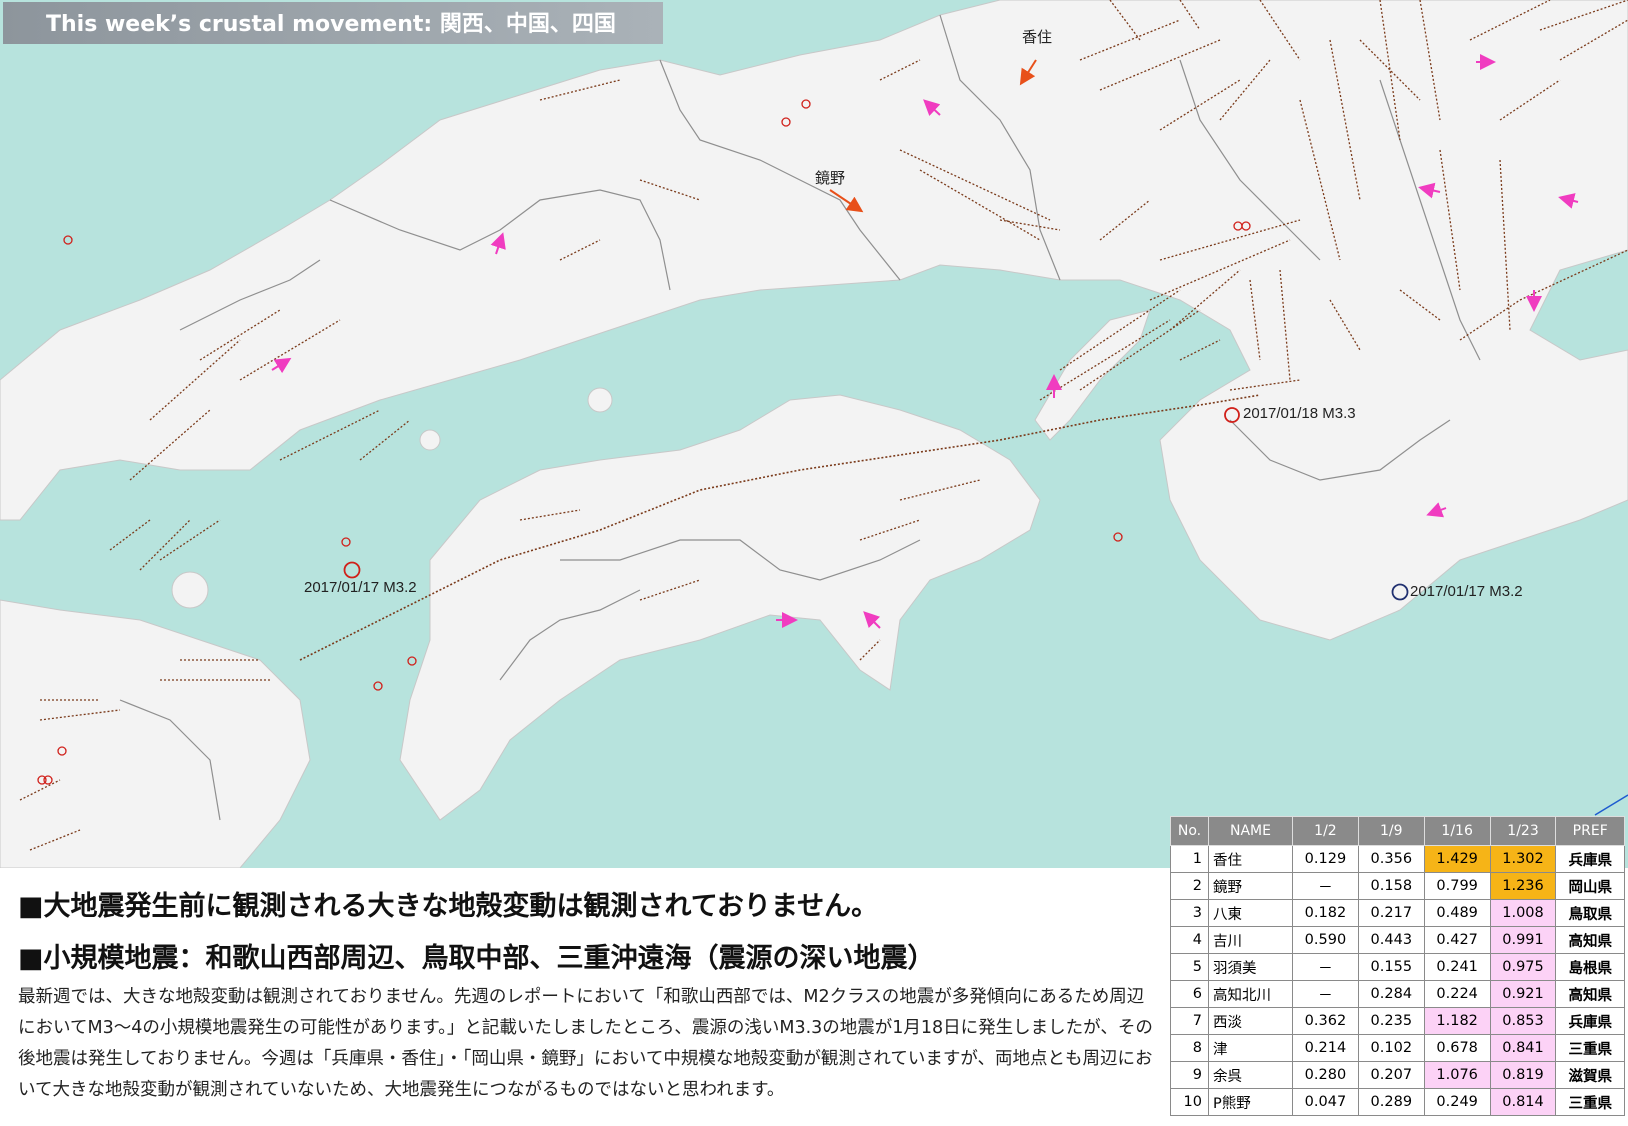  I want to click on cell-week3: 0.799, so click(1457, 886).